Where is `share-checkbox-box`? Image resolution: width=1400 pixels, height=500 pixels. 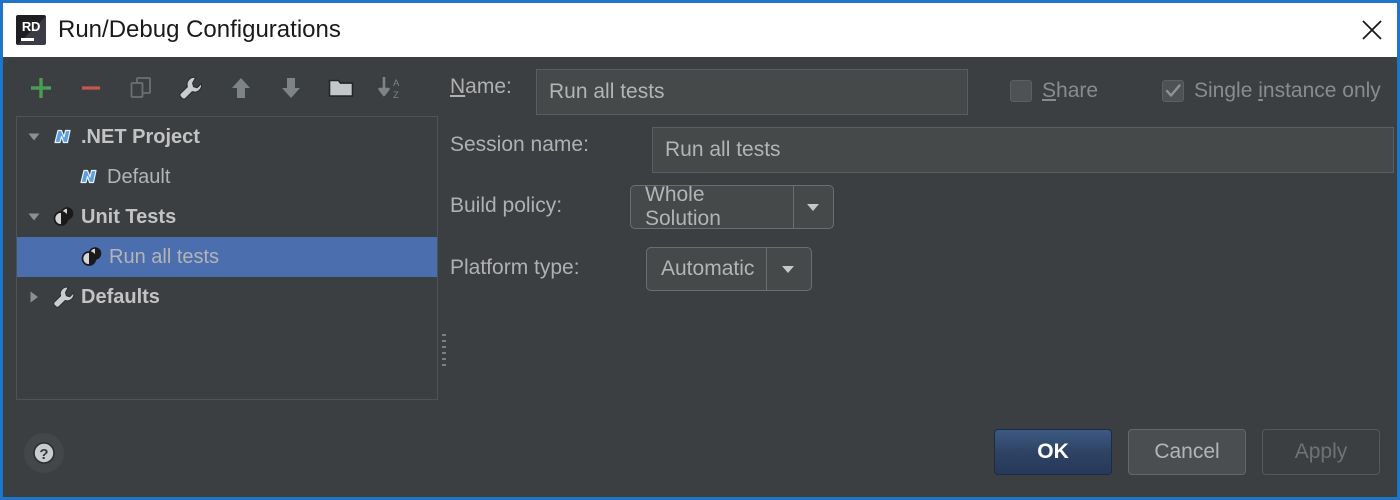 share-checkbox-box is located at coordinates (1021, 91).